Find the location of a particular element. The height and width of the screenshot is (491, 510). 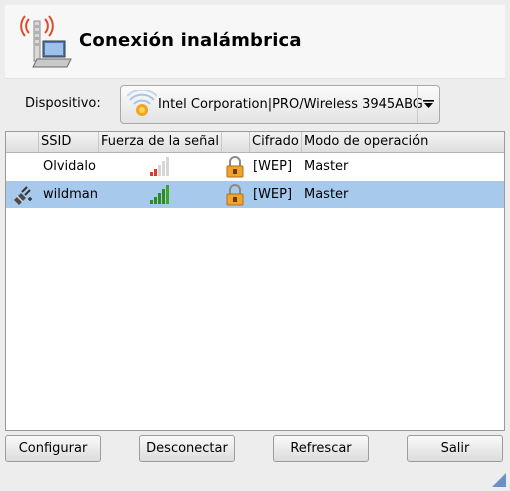

chevron-down-icon is located at coordinates (428, 104).